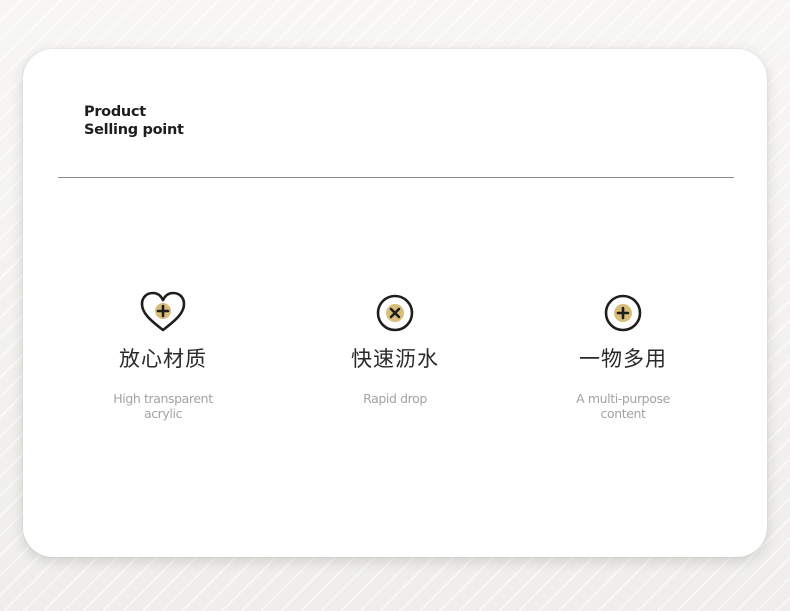 This screenshot has width=790, height=611. What do you see at coordinates (134, 130) in the screenshot?
I see `heading-line-2: Selling point` at bounding box center [134, 130].